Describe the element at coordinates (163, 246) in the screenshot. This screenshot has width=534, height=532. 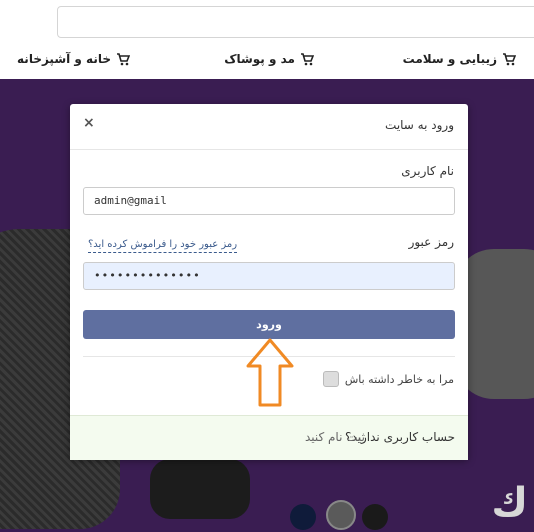
I see `forgot-password-link: رمز عبور خود را فراموش کرده اید؟` at that location.